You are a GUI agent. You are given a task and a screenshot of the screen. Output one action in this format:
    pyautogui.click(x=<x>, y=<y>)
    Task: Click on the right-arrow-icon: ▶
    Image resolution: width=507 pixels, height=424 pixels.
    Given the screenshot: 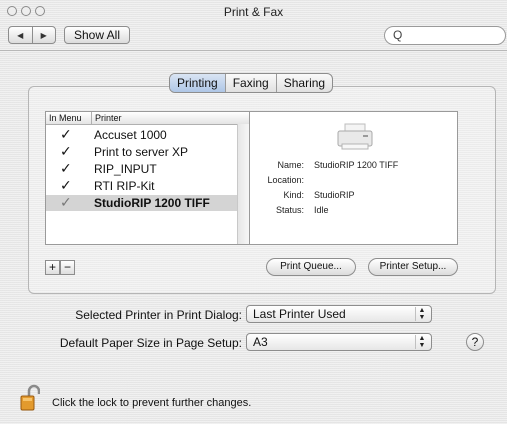 What is the action you would take?
    pyautogui.click(x=43, y=35)
    